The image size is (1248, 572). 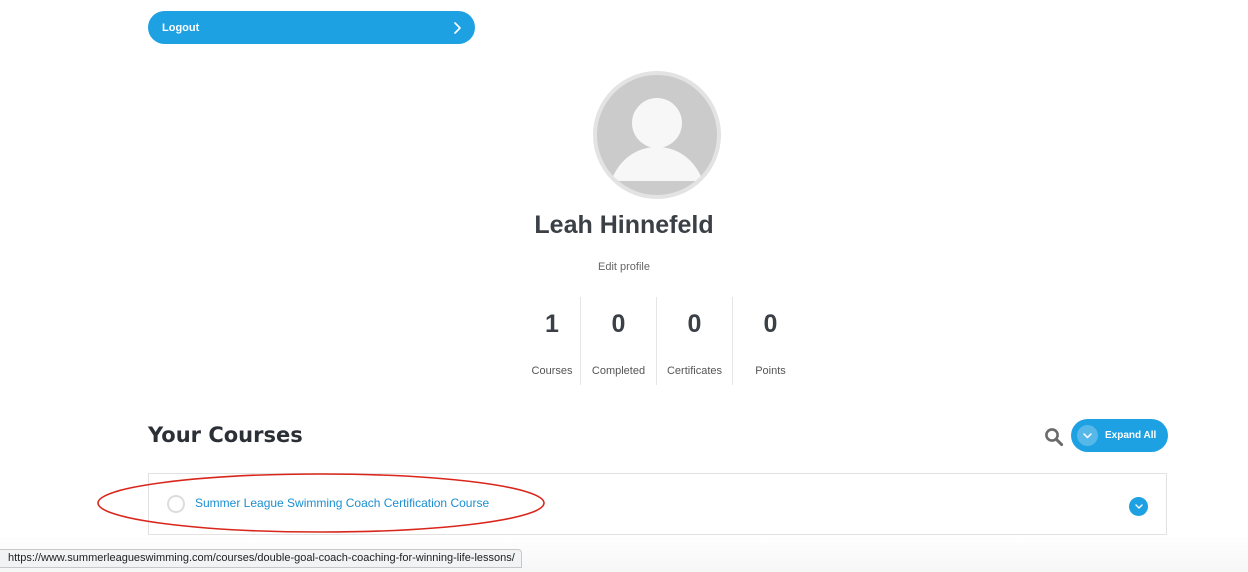 I want to click on stat-label: Certificates, so click(x=694, y=371).